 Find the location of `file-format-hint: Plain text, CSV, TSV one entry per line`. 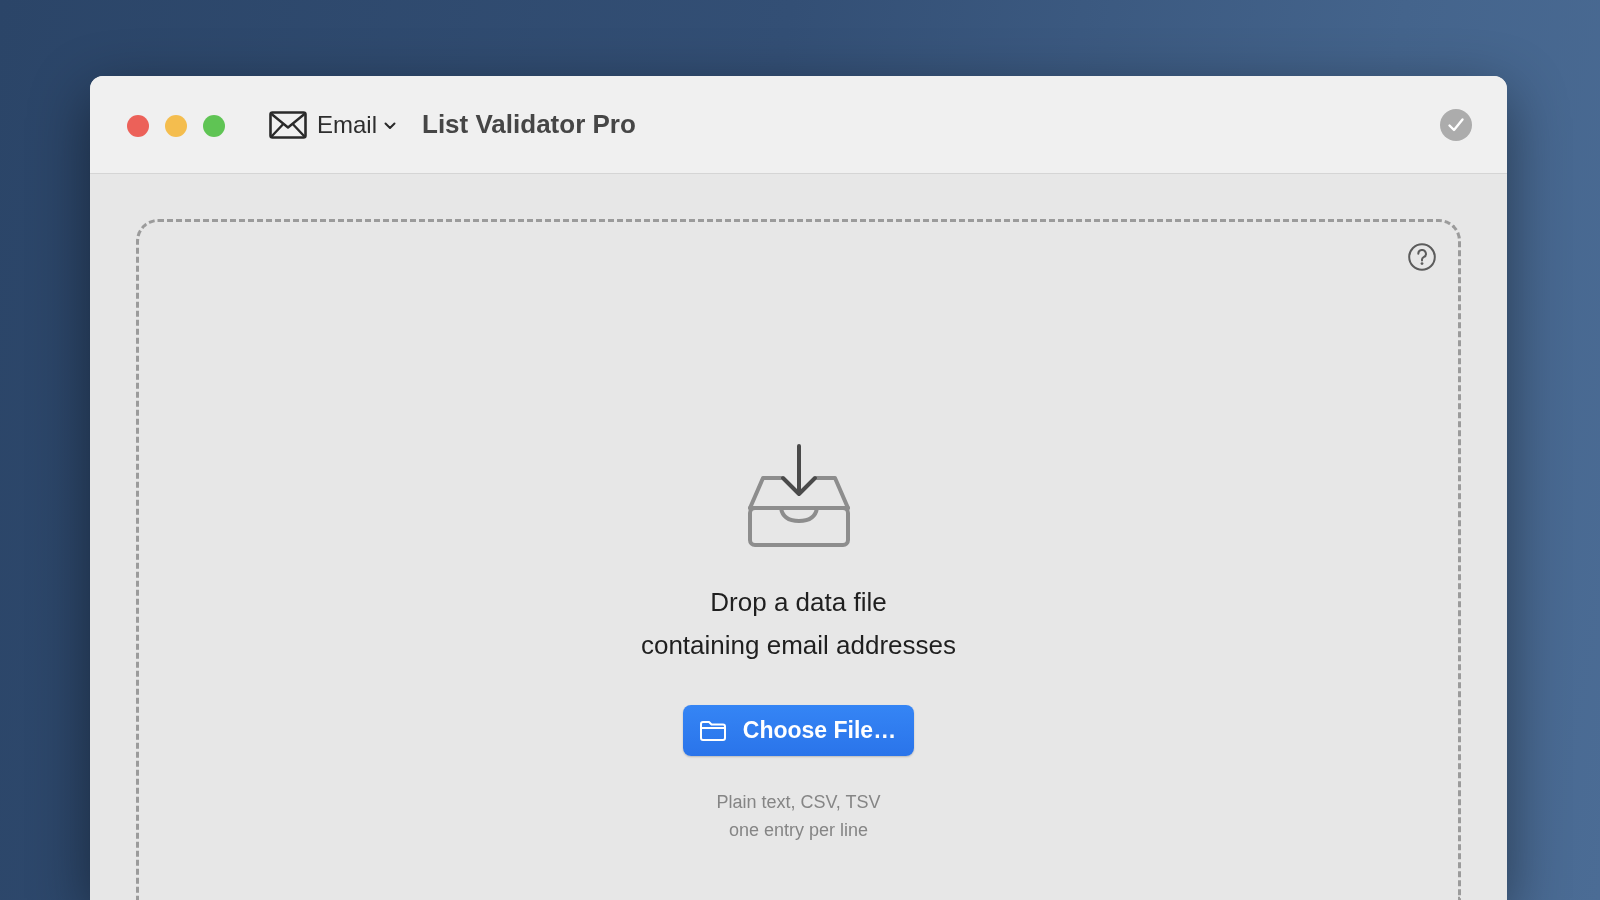

file-format-hint: Plain text, CSV, TSV one entry per line is located at coordinates (798, 816).